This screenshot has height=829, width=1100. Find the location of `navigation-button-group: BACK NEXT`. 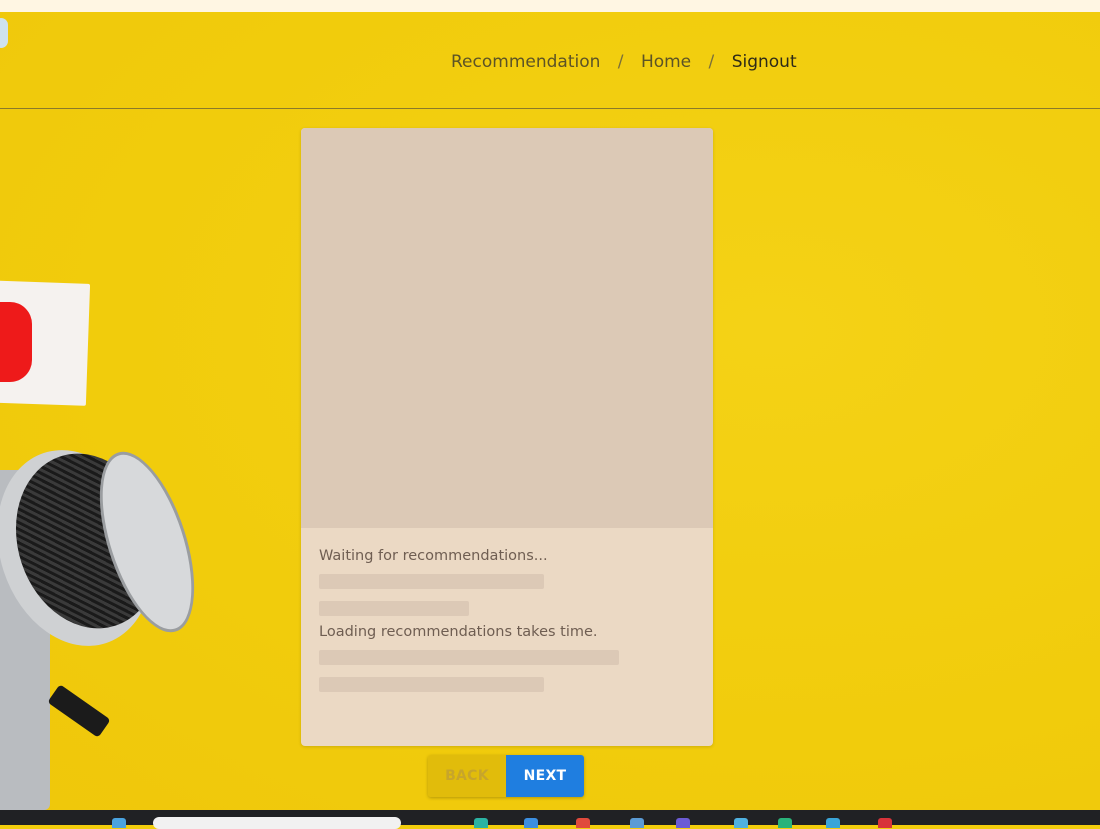

navigation-button-group: BACK NEXT is located at coordinates (506, 776).